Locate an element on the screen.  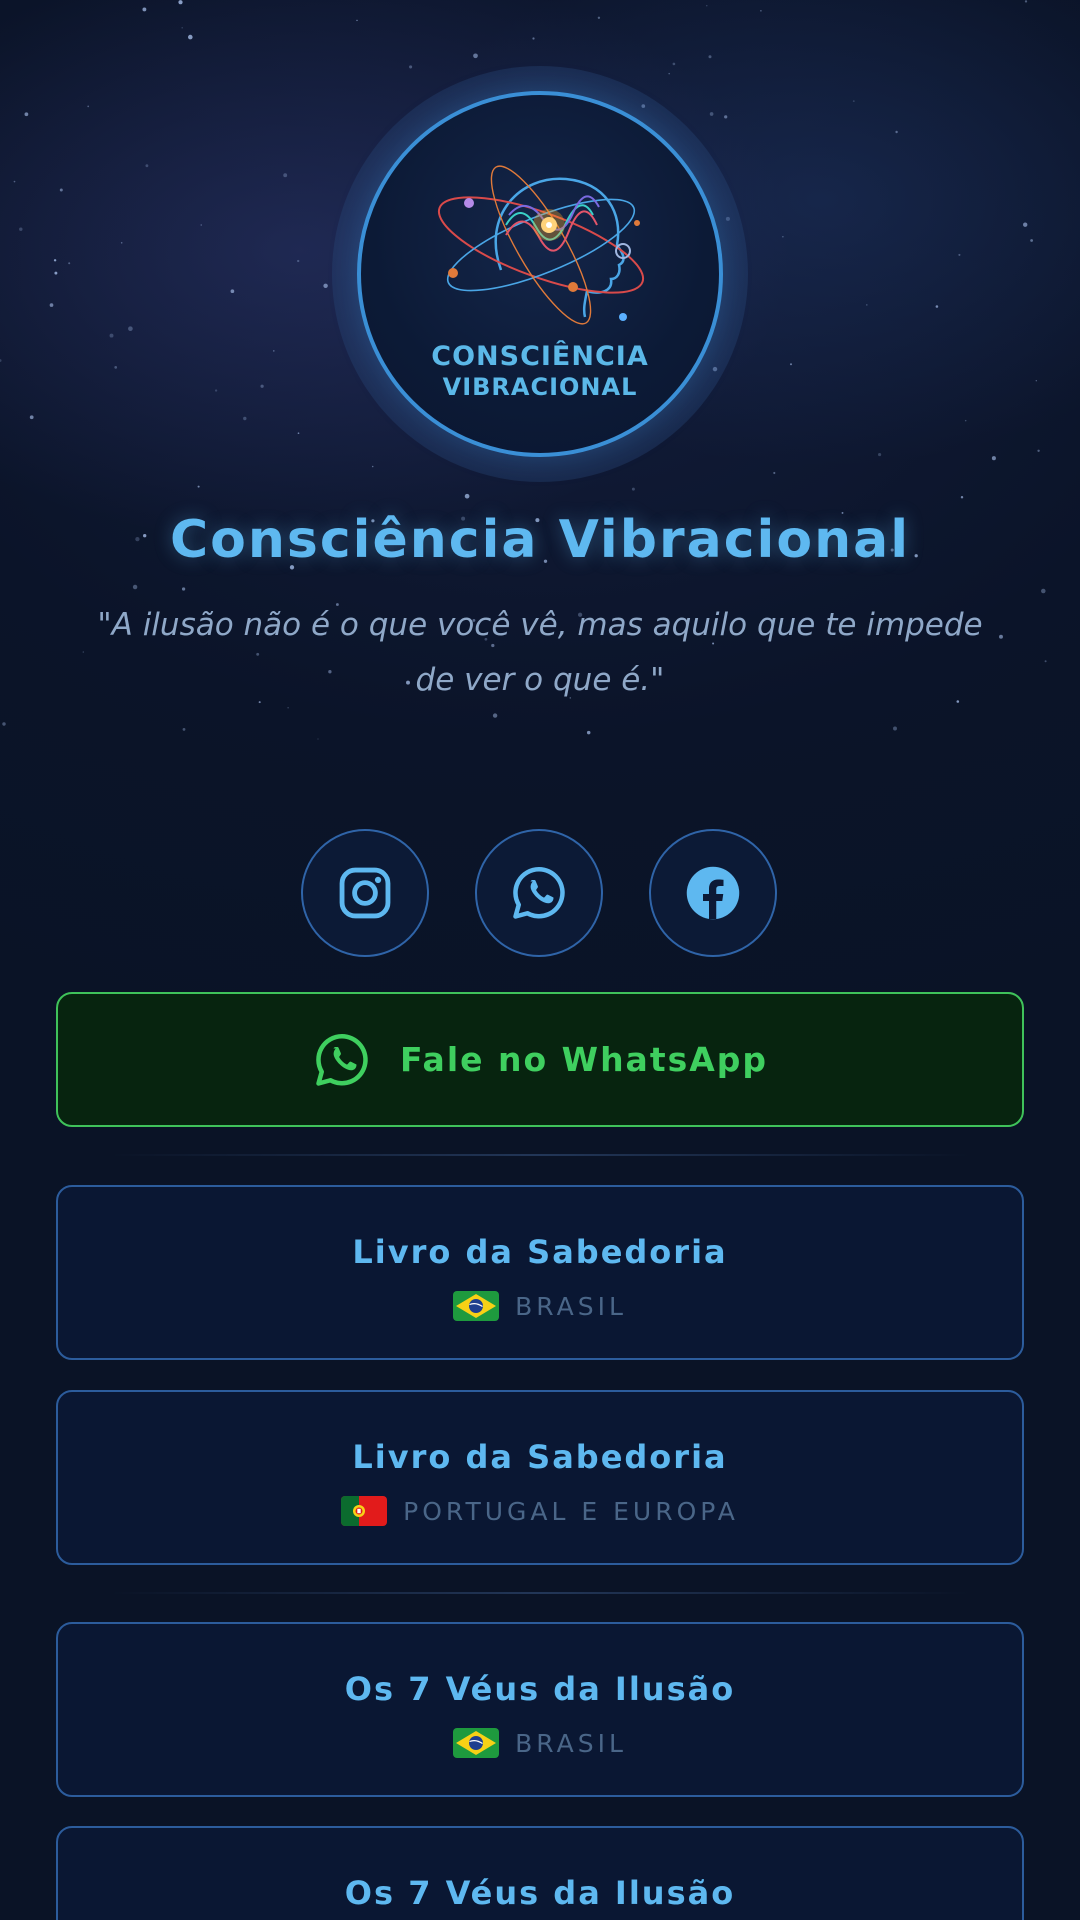
link-card-region: PORTUGAL E EUROPA is located at coordinates (571, 1511).